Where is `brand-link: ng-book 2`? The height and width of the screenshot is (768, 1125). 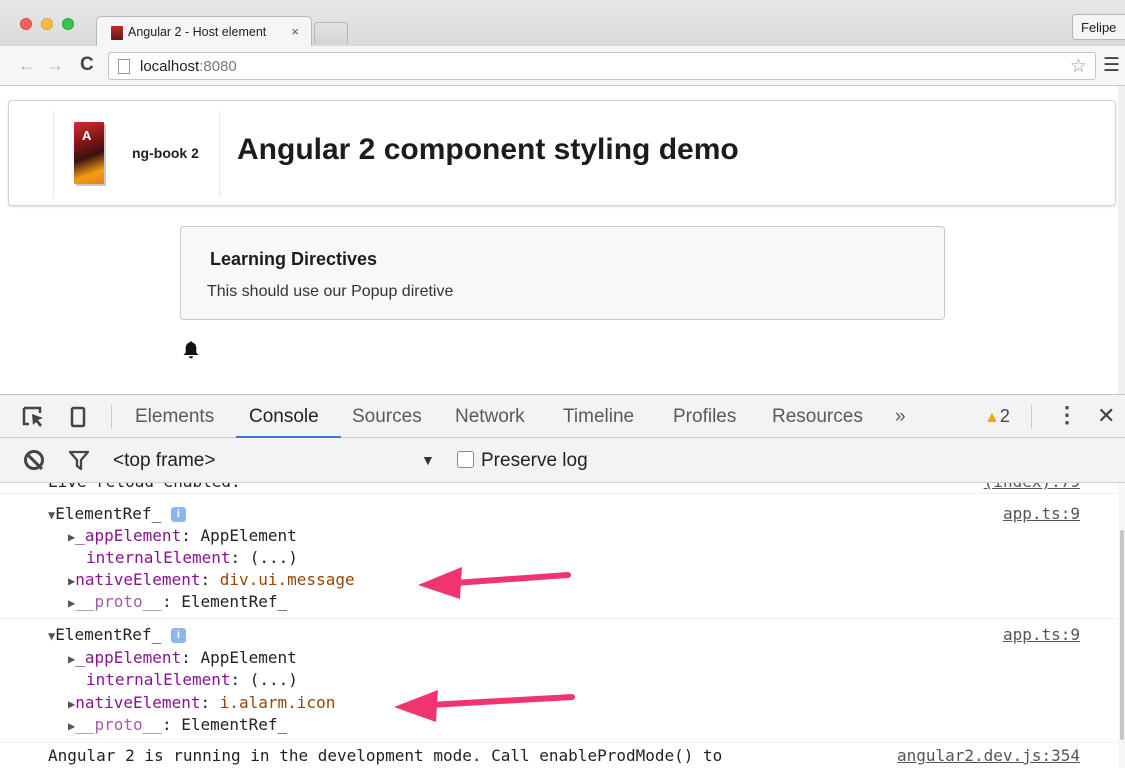 brand-link: ng-book 2 is located at coordinates (136, 154).